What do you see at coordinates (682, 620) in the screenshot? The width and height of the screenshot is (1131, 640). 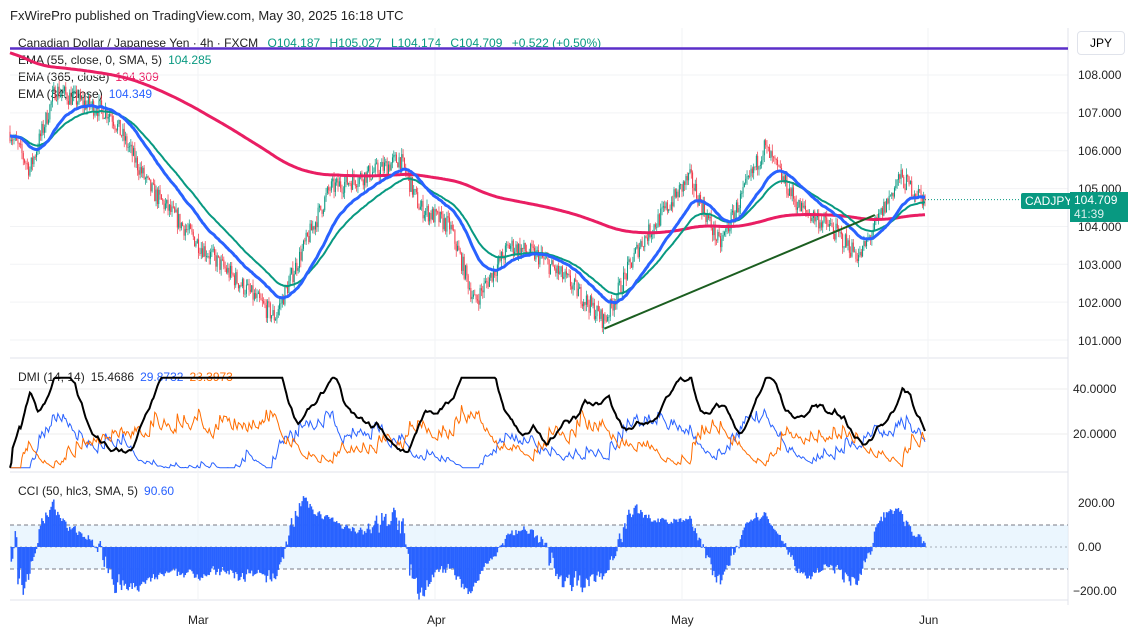 I see `time-tick: May` at bounding box center [682, 620].